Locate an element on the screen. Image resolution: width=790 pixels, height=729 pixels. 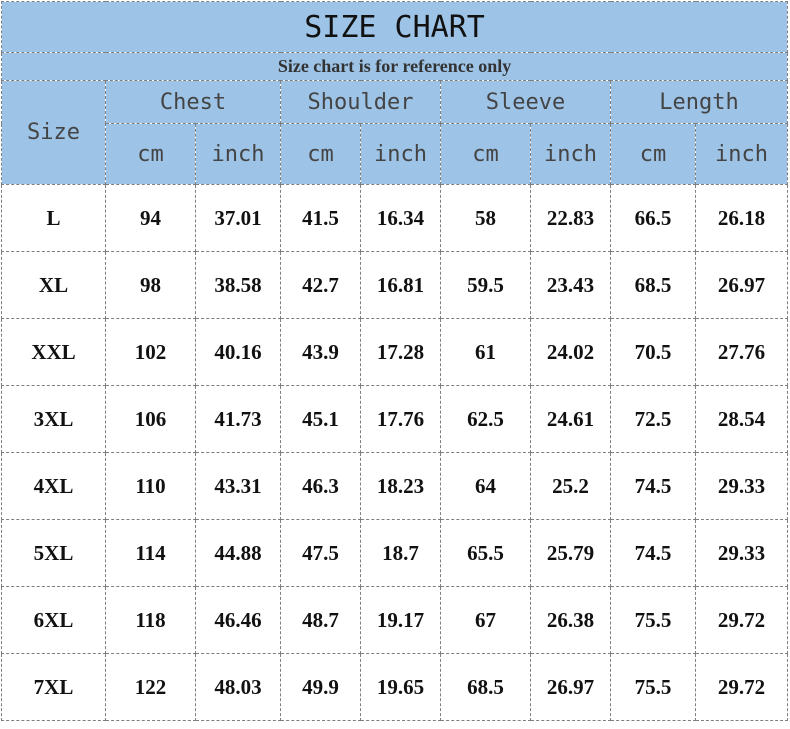
size-label: XL is located at coordinates (53, 285).